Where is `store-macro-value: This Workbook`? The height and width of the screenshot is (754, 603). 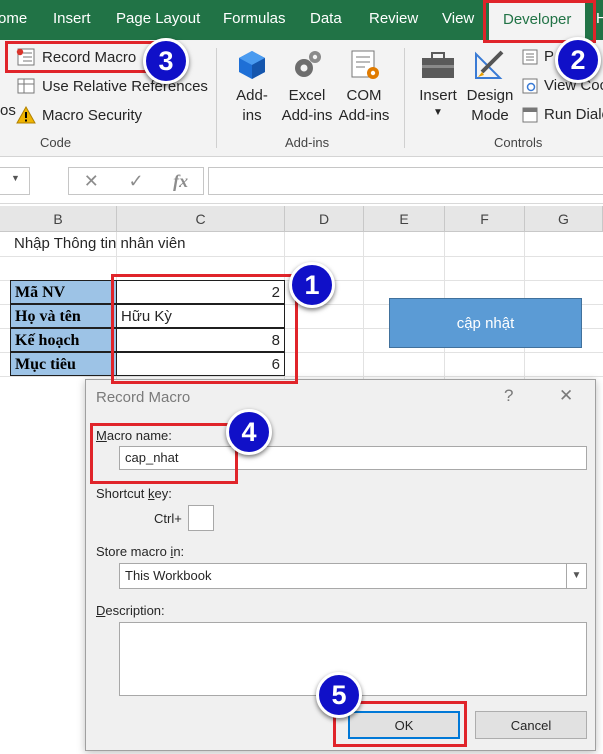
store-macro-value: This Workbook is located at coordinates (168, 575).